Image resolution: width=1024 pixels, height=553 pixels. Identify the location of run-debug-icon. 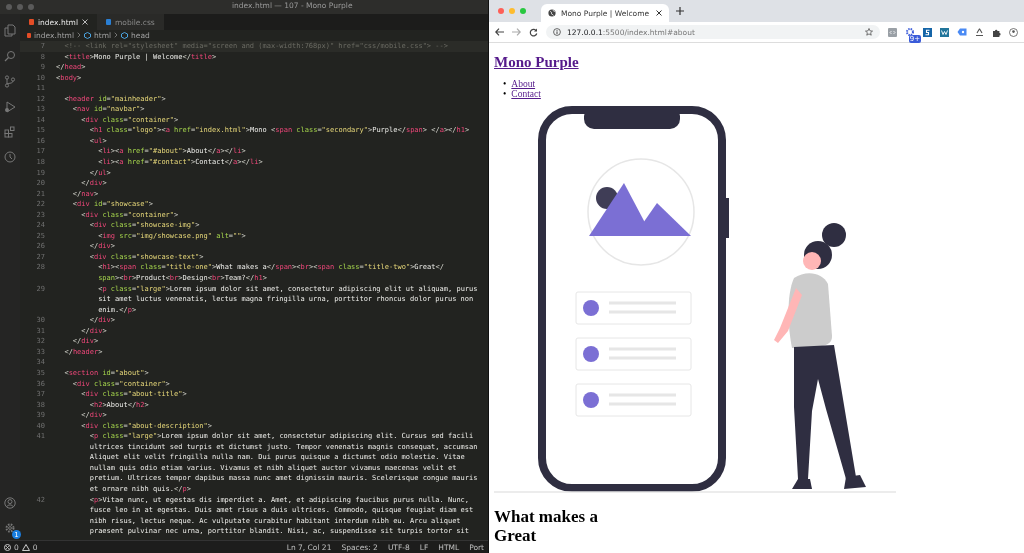
(10, 107).